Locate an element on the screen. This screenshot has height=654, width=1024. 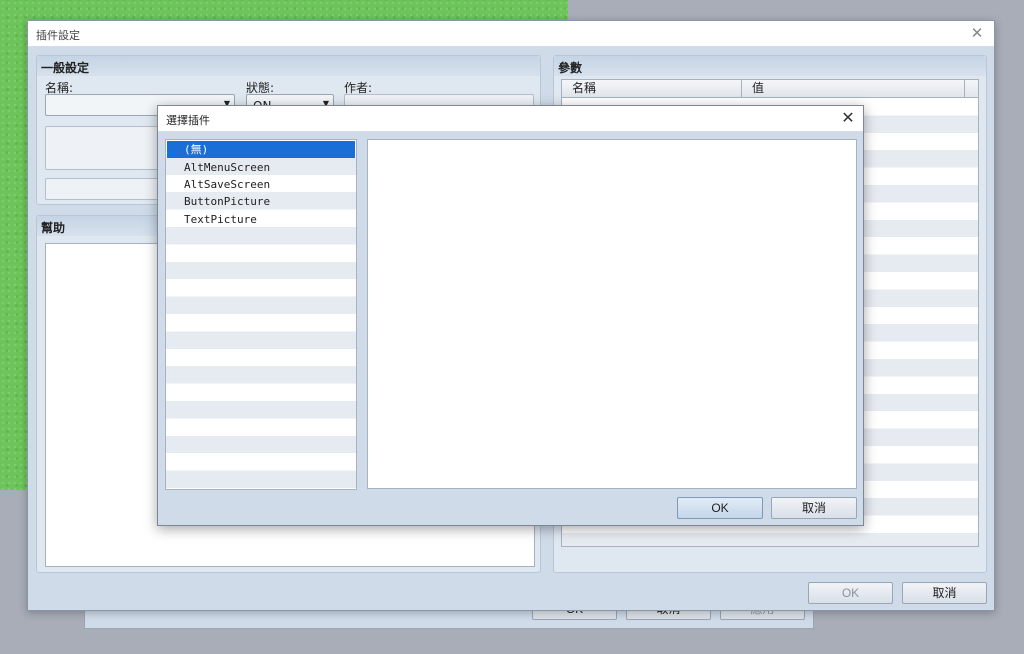
cancel-button: 取消 is located at coordinates (944, 593).